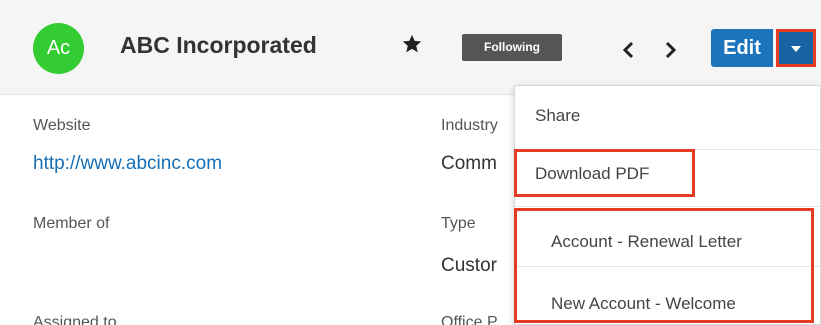 The height and width of the screenshot is (325, 821). What do you see at coordinates (629, 50) in the screenshot?
I see `chevron-left-icon` at bounding box center [629, 50].